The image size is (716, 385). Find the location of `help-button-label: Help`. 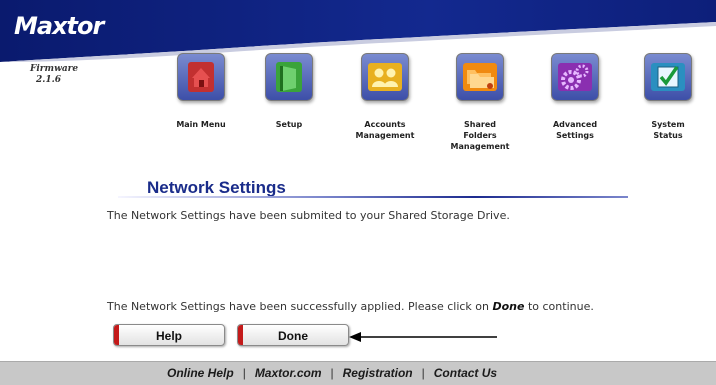

help-button-label: Help is located at coordinates (168, 336).